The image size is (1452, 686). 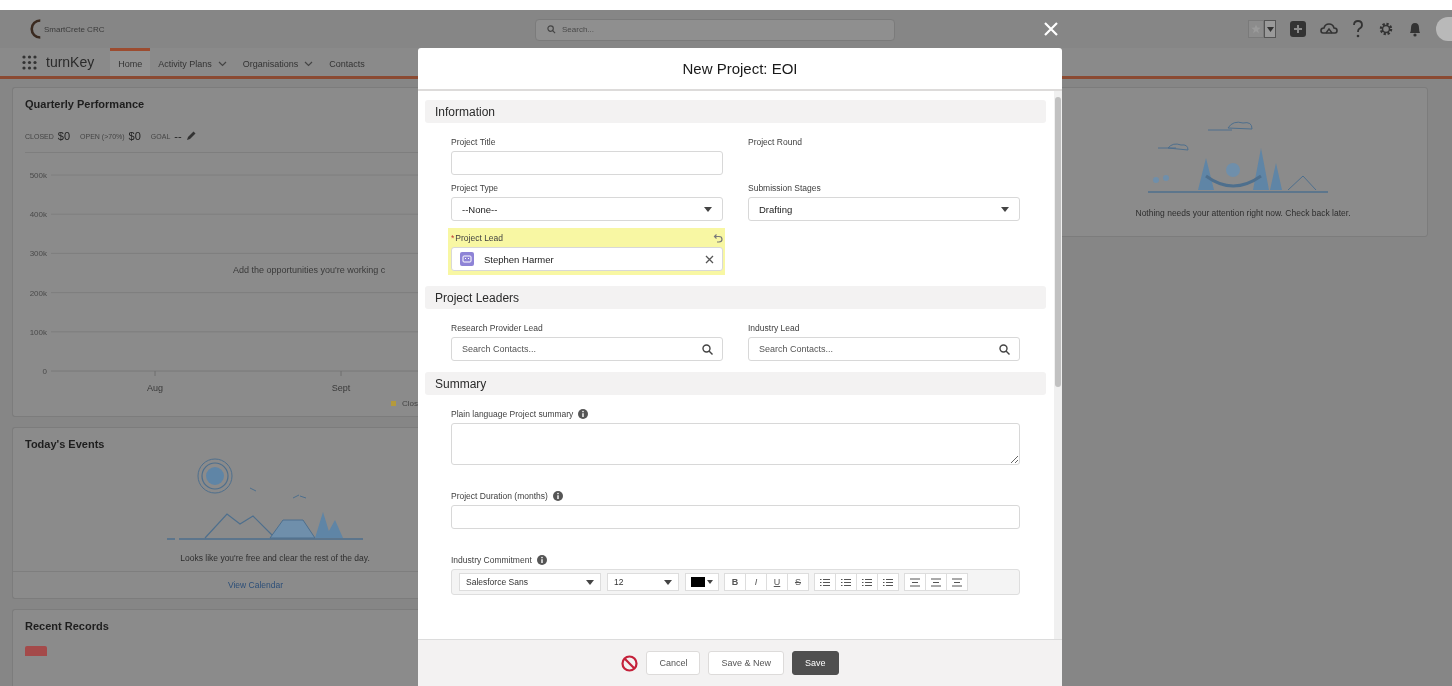 What do you see at coordinates (673, 663) in the screenshot?
I see `footer-button: Cancel` at bounding box center [673, 663].